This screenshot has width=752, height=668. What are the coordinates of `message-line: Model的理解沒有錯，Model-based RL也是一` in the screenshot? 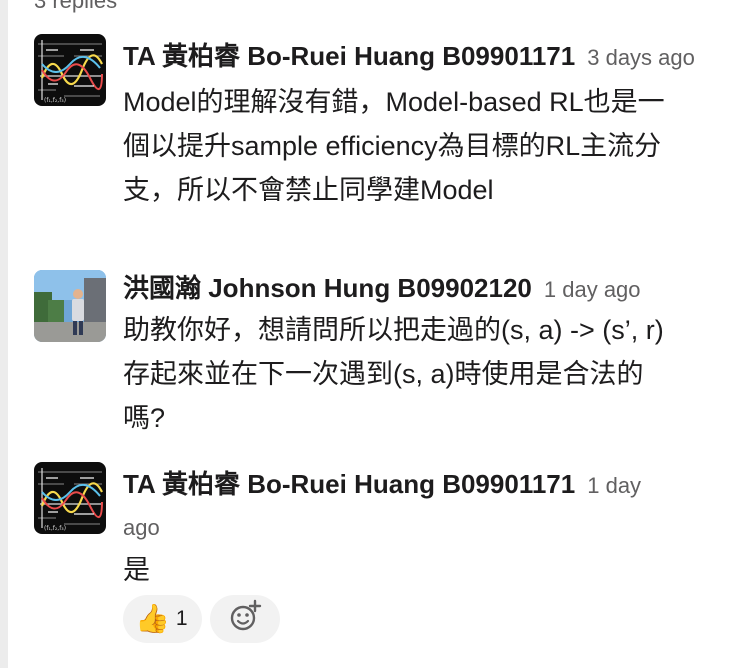 It's located at (394, 102).